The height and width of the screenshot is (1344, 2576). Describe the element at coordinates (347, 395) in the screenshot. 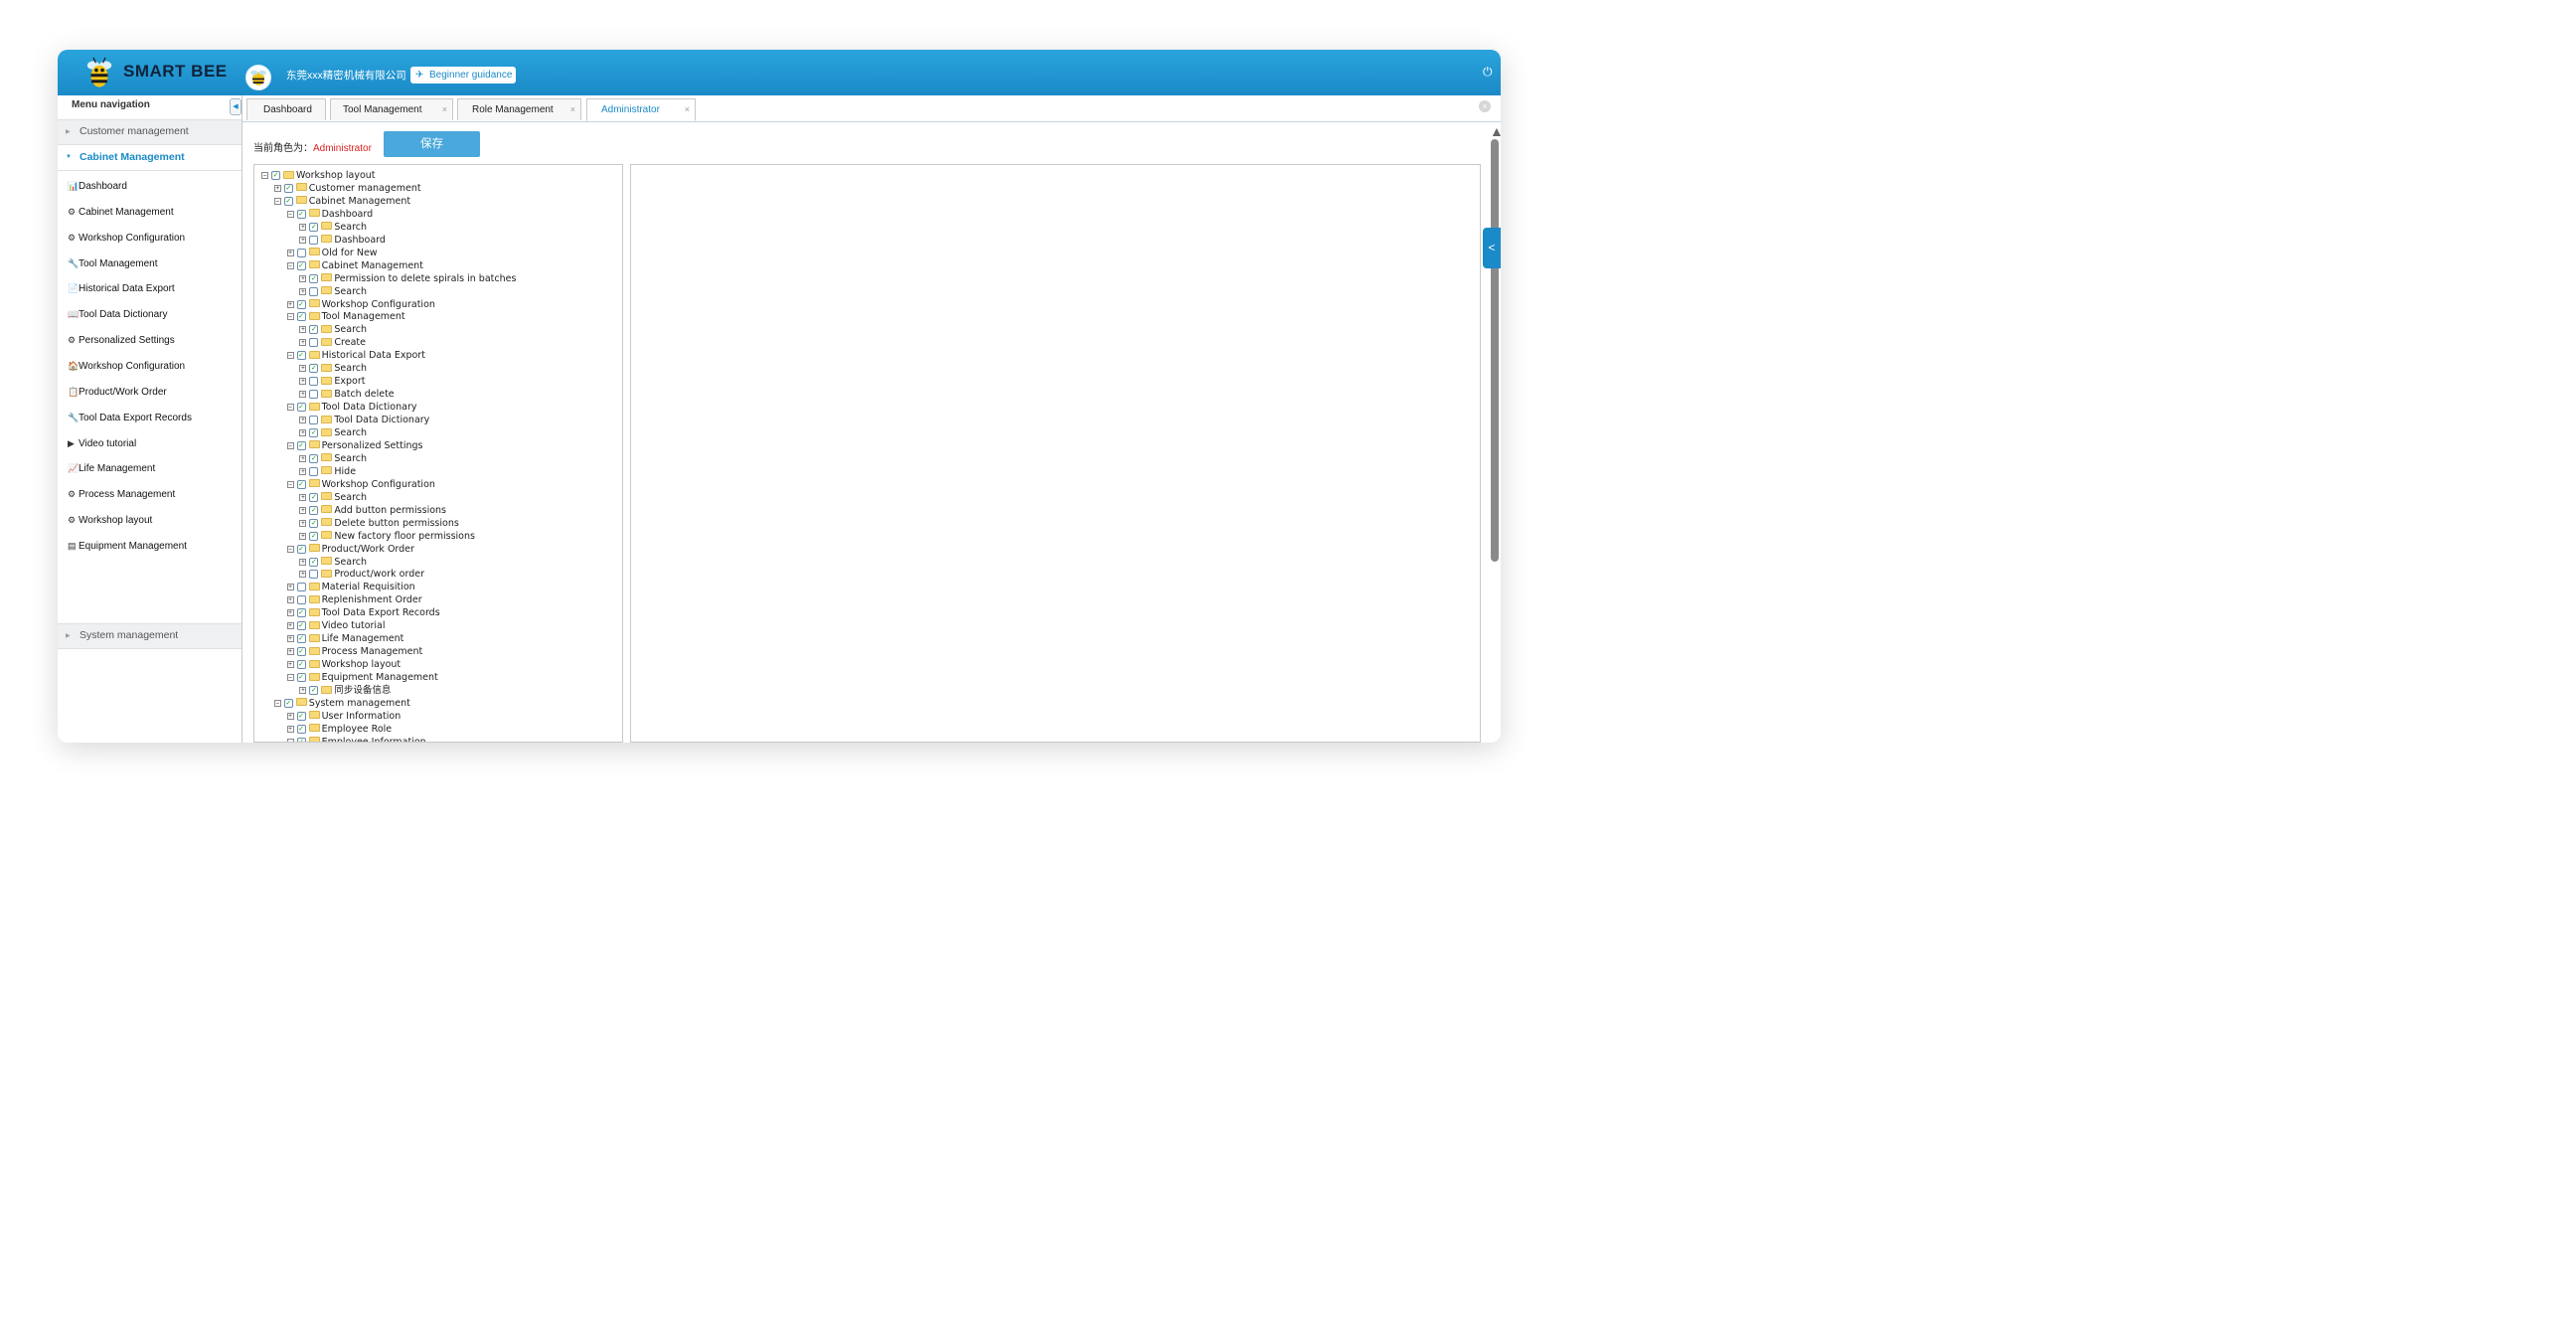

I see `tree-node: + Batch delete` at that location.